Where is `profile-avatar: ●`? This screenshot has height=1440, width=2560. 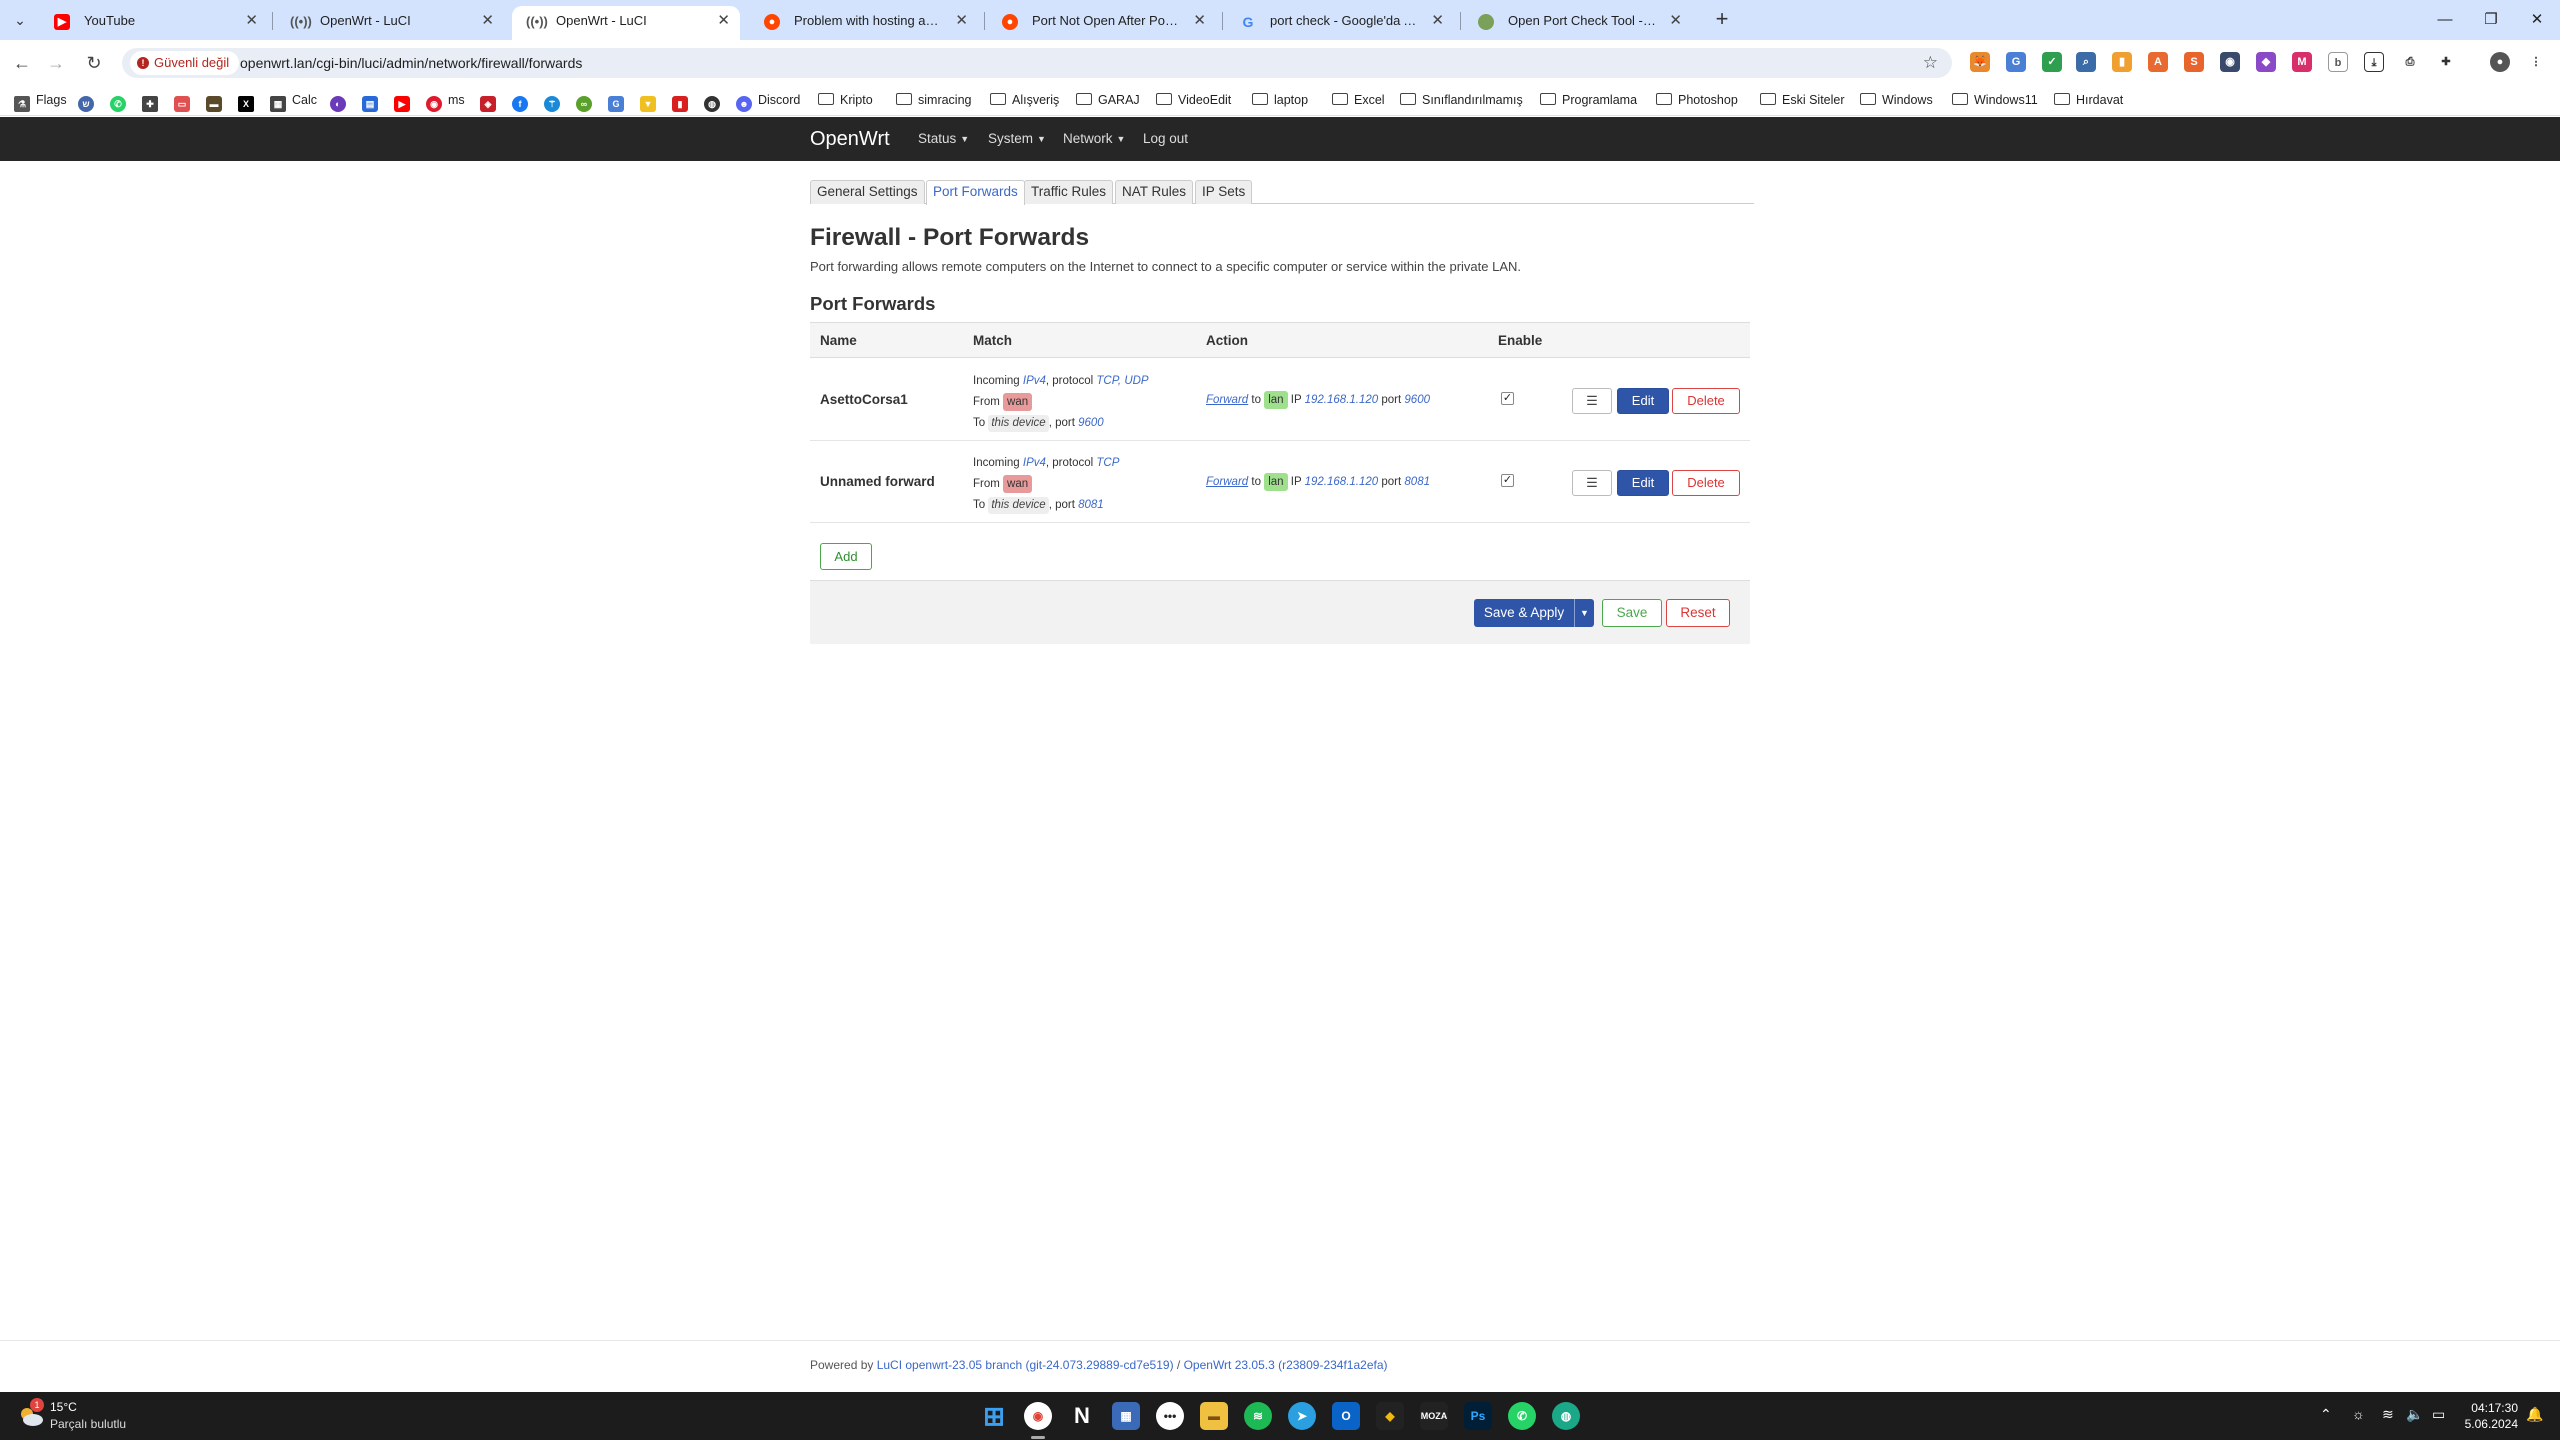 profile-avatar: ● is located at coordinates (2500, 62).